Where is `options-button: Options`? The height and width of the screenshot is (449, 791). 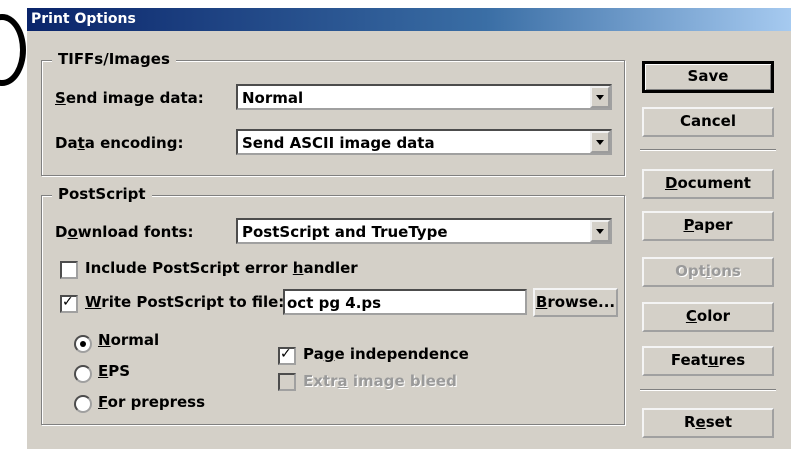 options-button: Options is located at coordinates (708, 272).